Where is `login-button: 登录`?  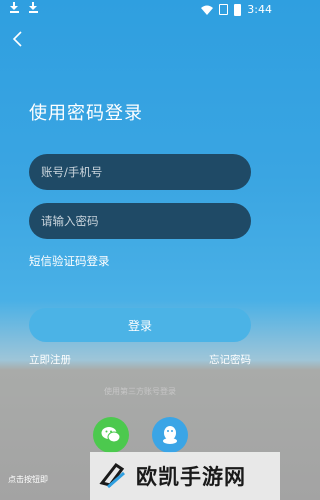 login-button: 登录 is located at coordinates (140, 325).